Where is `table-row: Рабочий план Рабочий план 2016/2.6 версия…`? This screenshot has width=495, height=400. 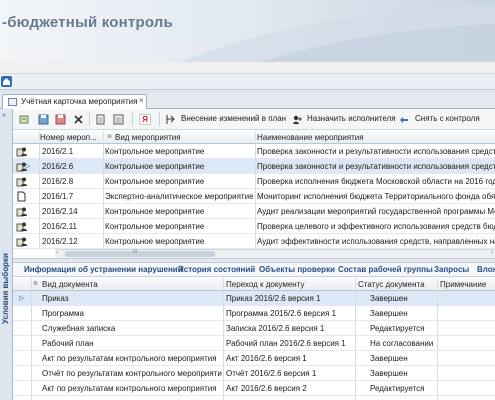 table-row: Рабочий план Рабочий план 2016/2.6 версия… is located at coordinates (254, 343).